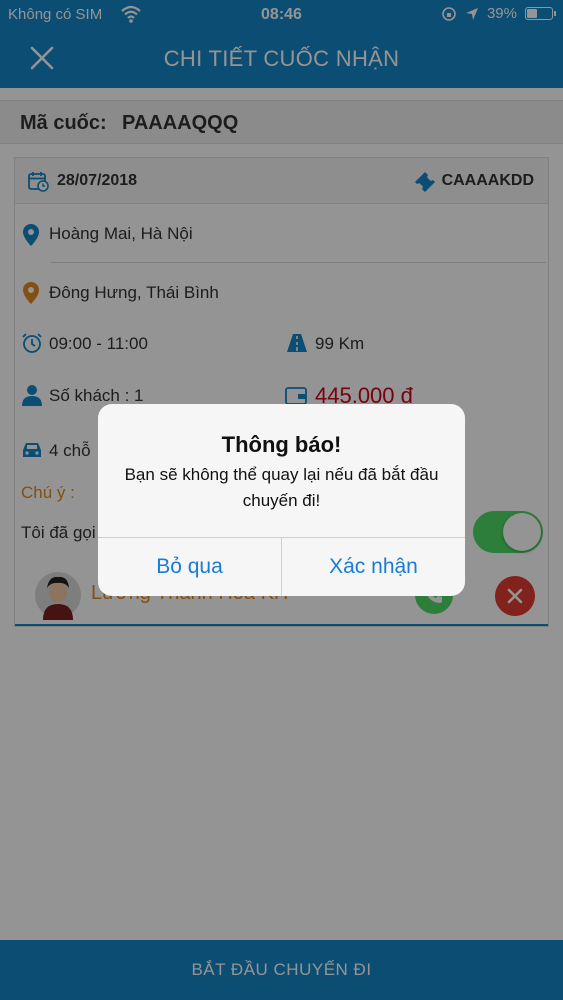 This screenshot has width=563, height=1000. Describe the element at coordinates (189, 566) in the screenshot. I see `dialog-cancel-button: Bỏ qua` at that location.